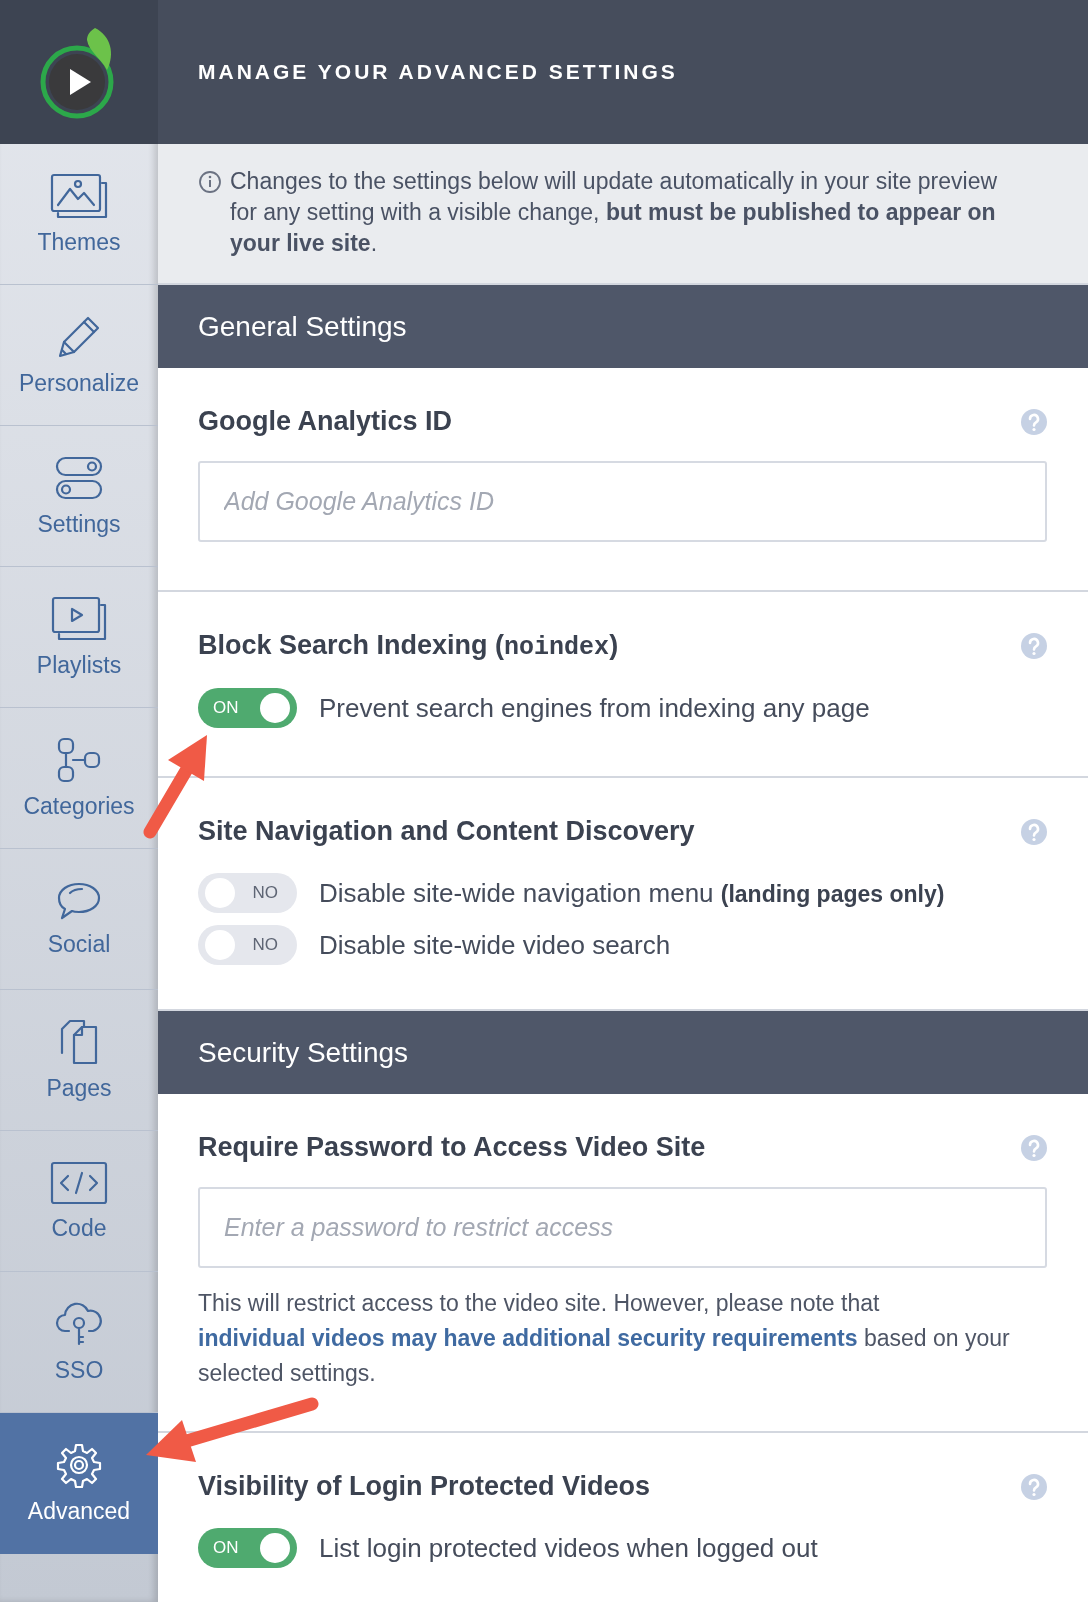 This screenshot has height=1602, width=1088. I want to click on section-header: Security Settings, so click(623, 1052).